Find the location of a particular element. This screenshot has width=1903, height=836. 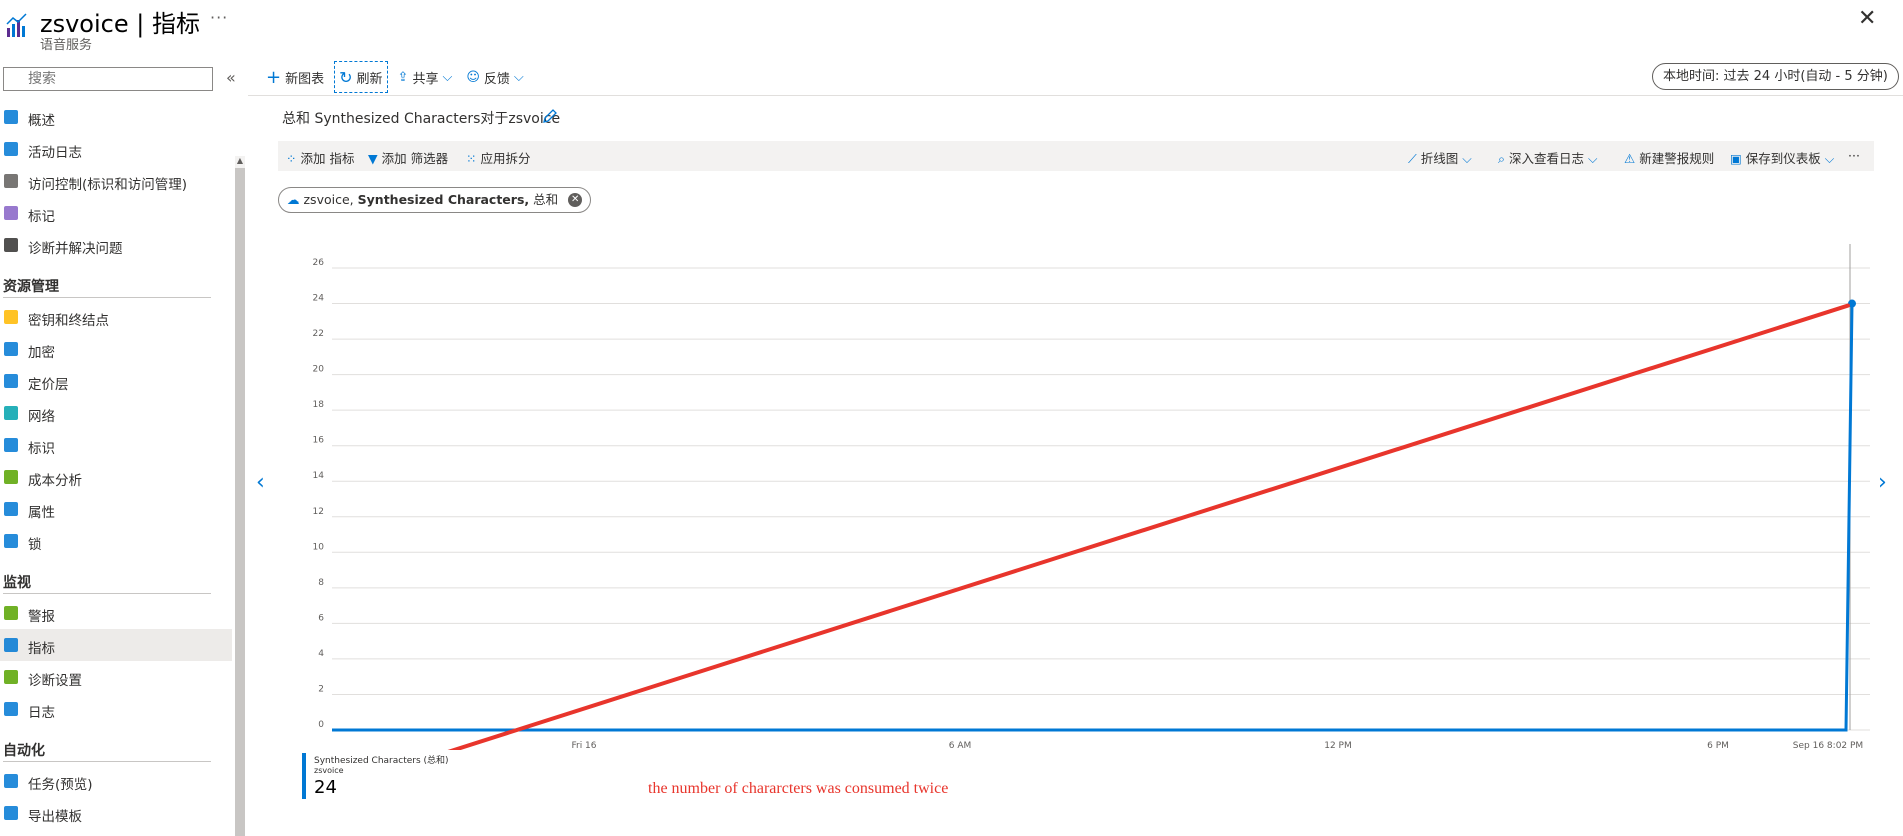

y-tick-label: 20 is located at coordinates (319, 370).